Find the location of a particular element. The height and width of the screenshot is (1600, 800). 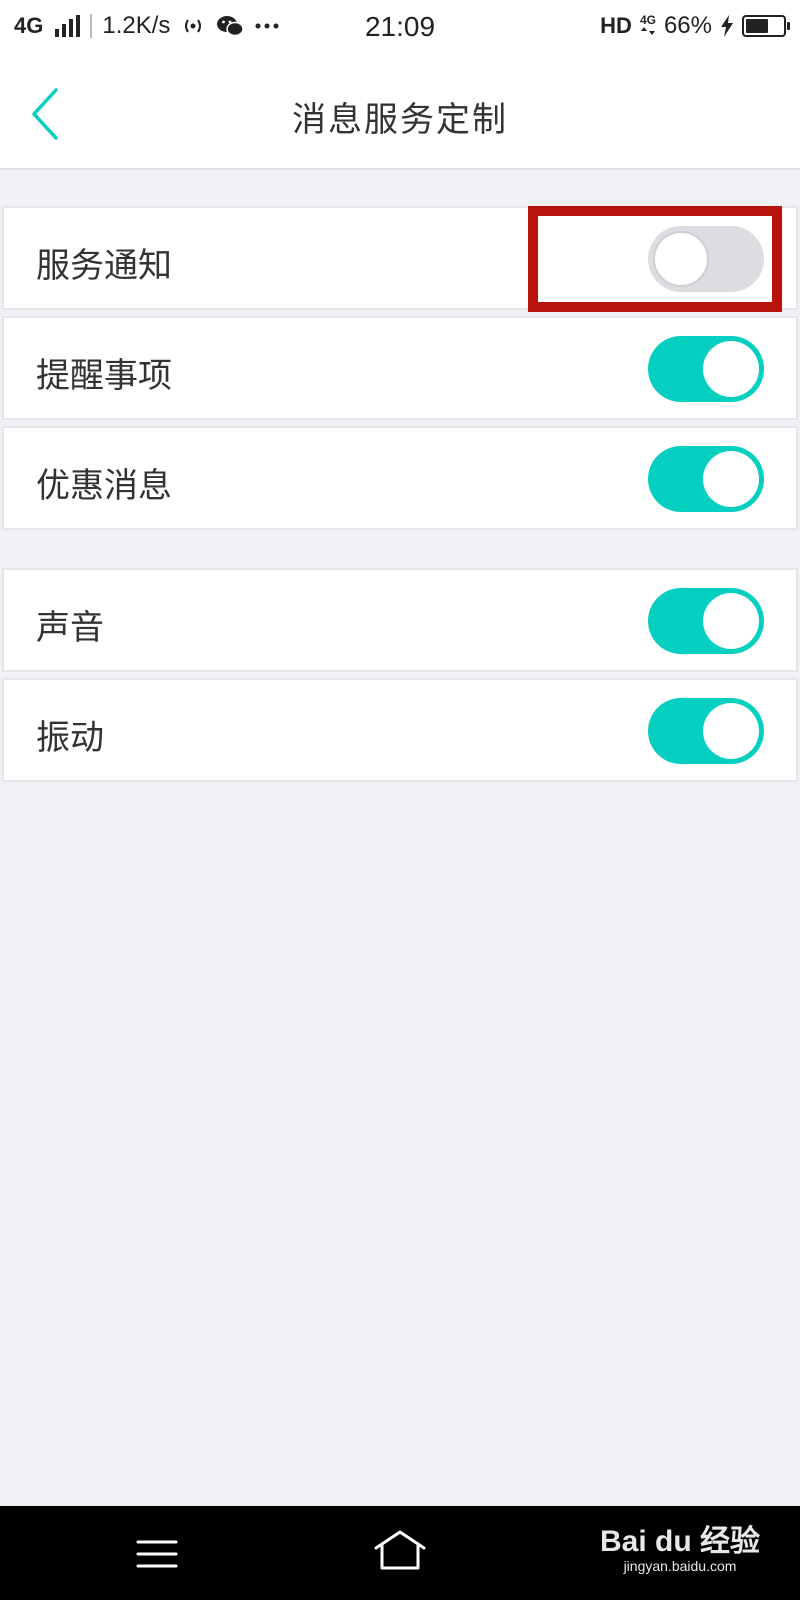

status-bar: 4G 1.2K/s 21:09 HD 4G 66% is located at coordinates (400, 28).